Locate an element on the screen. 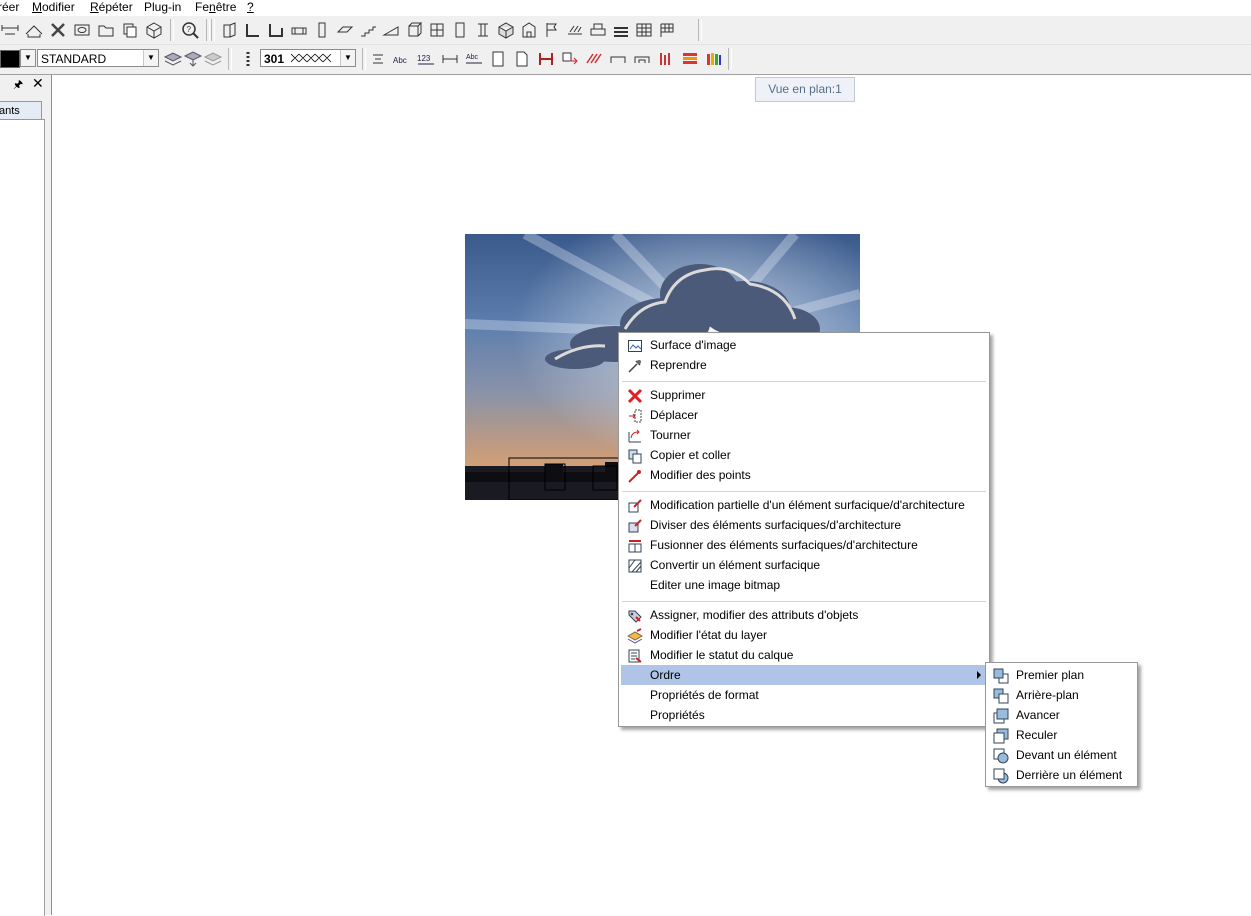 This screenshot has width=1251, height=916. bracket-icon is located at coordinates (618, 59).